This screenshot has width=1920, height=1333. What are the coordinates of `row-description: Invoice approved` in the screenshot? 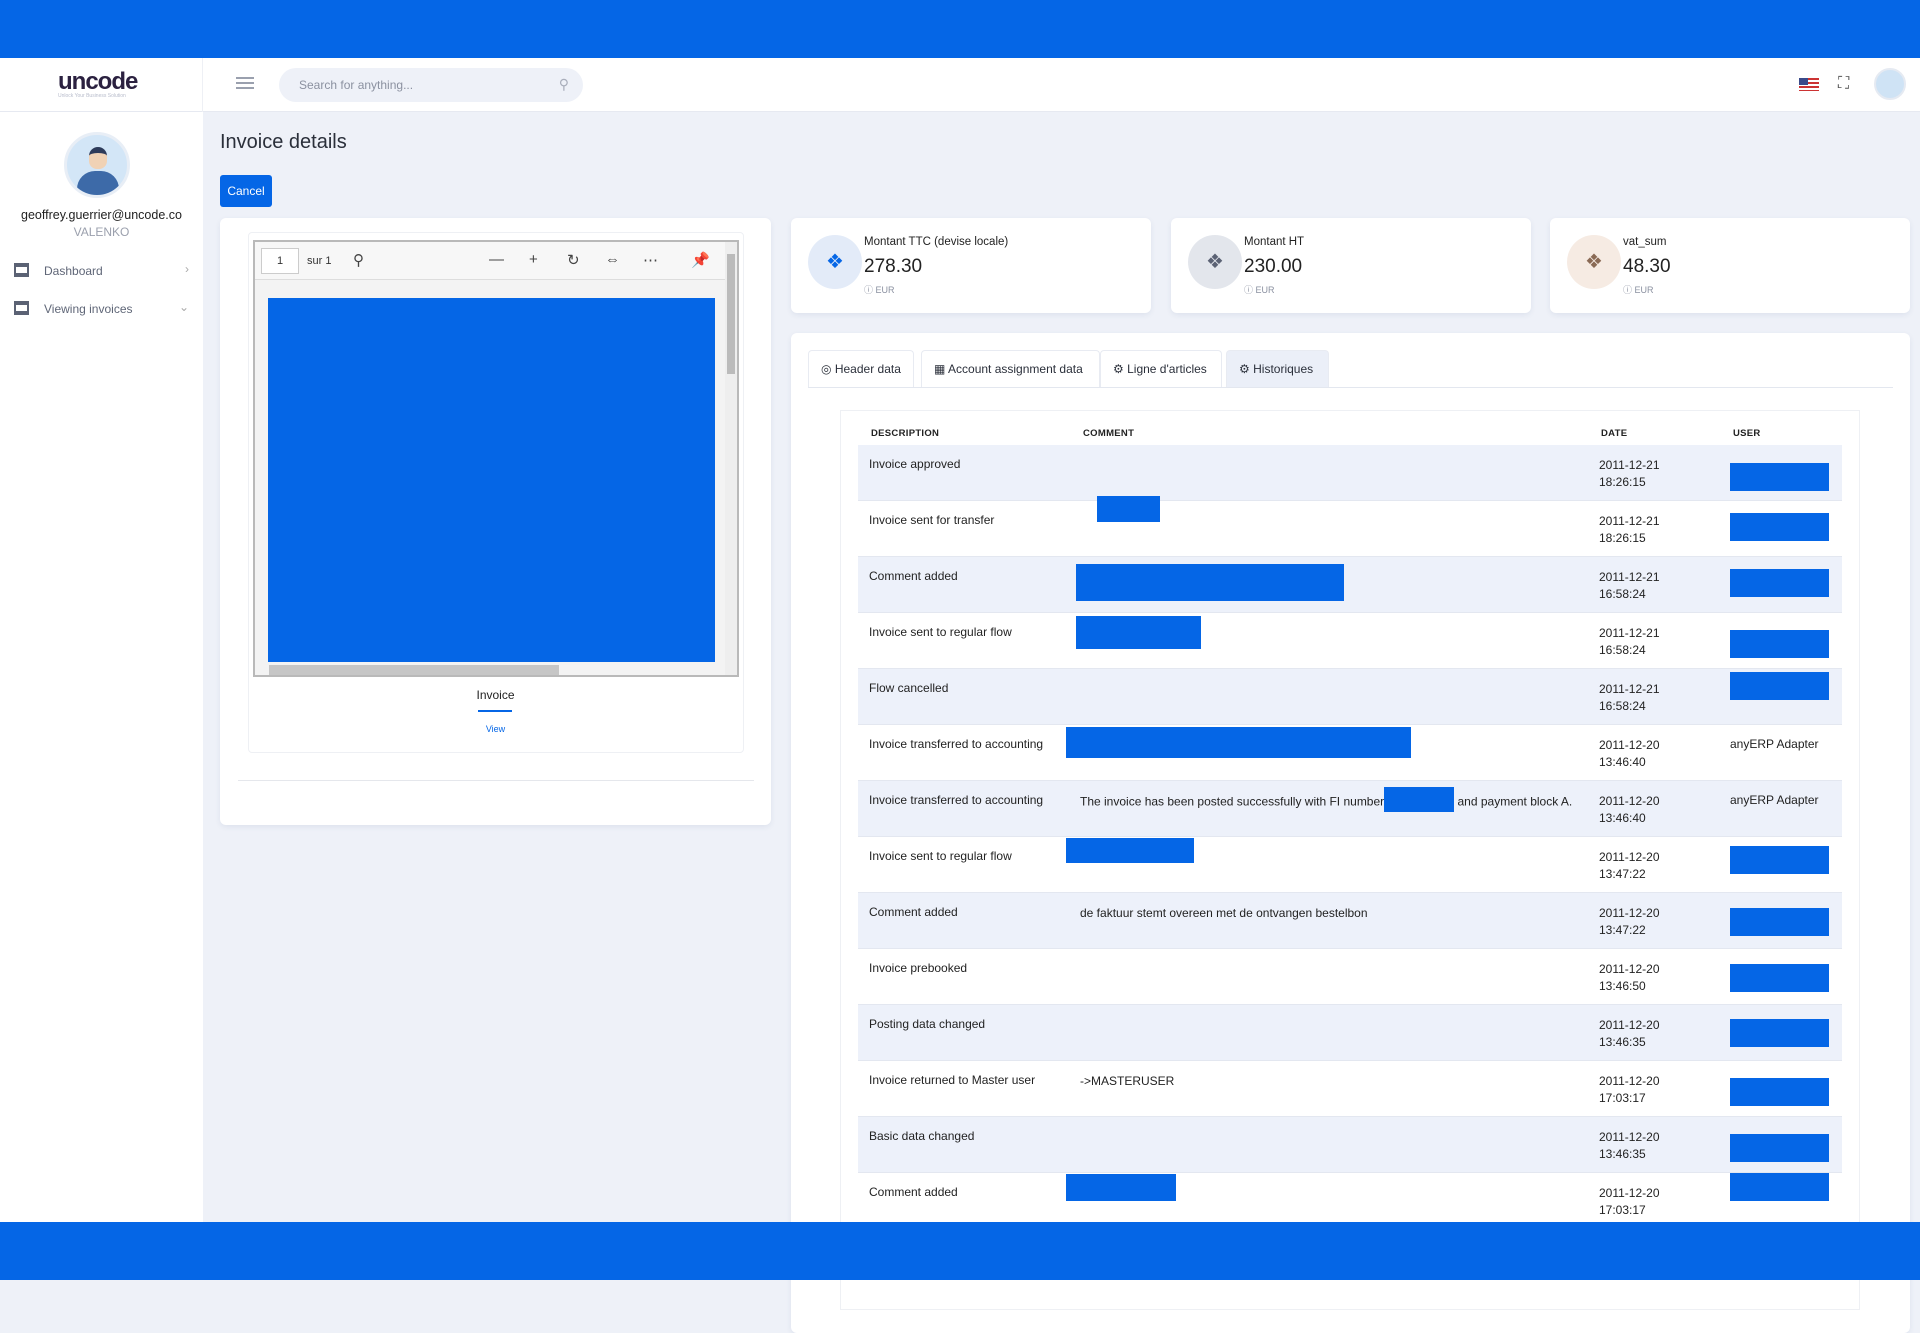 It's located at (915, 464).